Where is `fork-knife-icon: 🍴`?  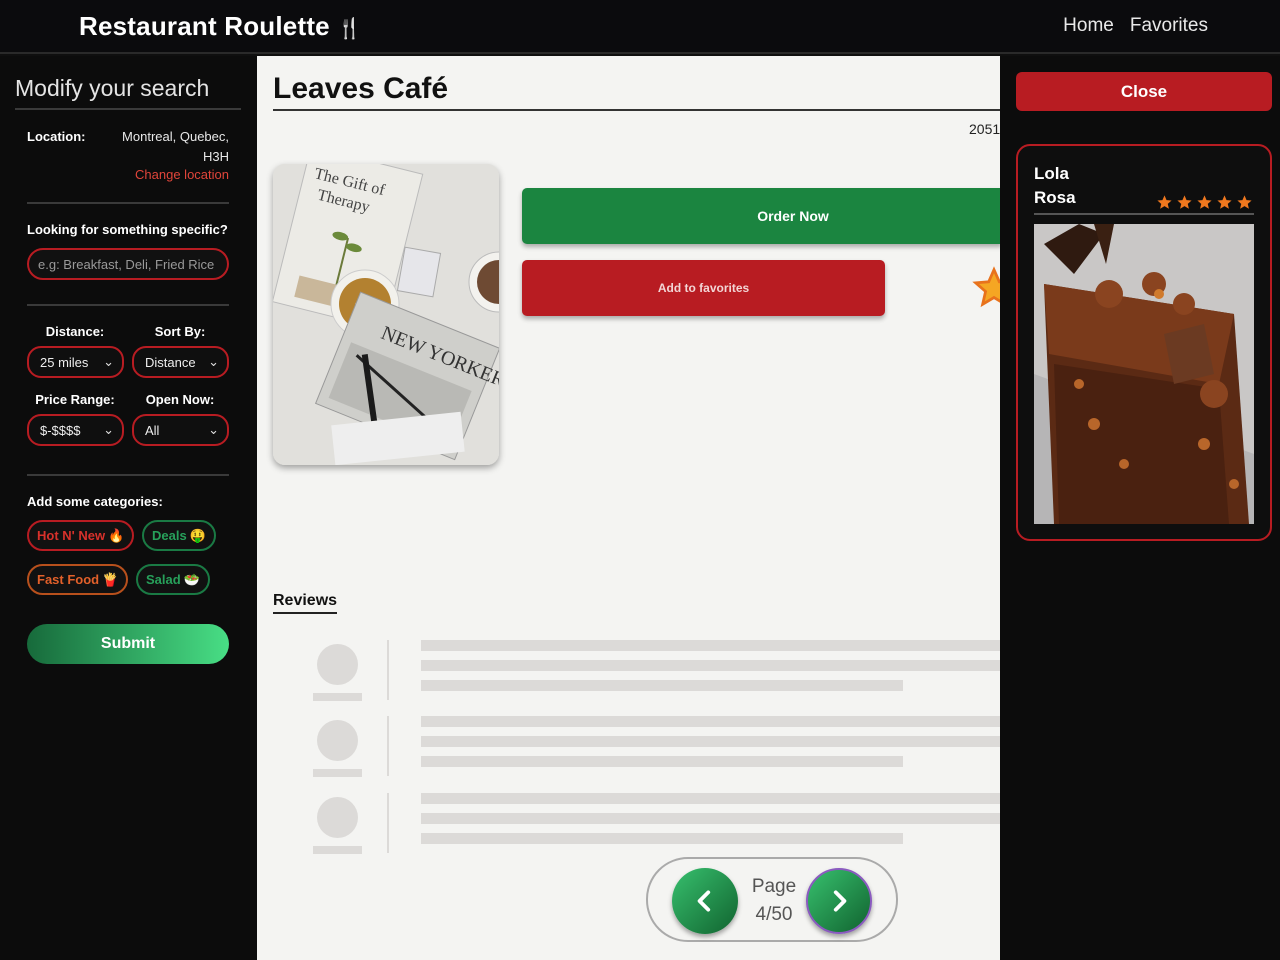
fork-knife-icon: 🍴 is located at coordinates (350, 29).